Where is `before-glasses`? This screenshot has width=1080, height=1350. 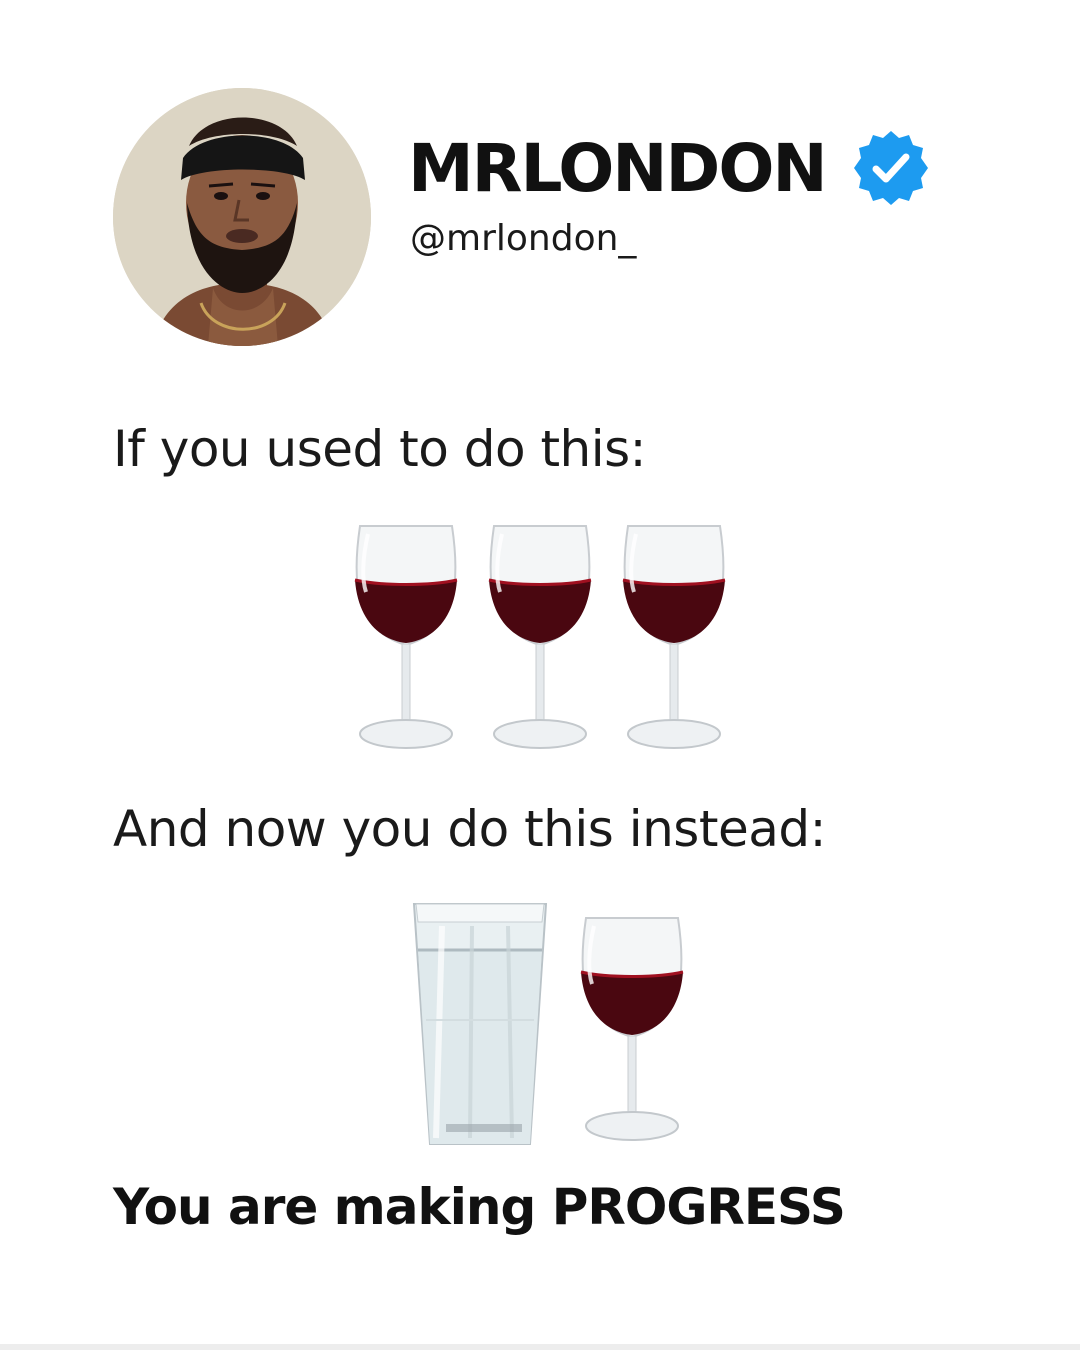 before-glasses is located at coordinates (540, 638).